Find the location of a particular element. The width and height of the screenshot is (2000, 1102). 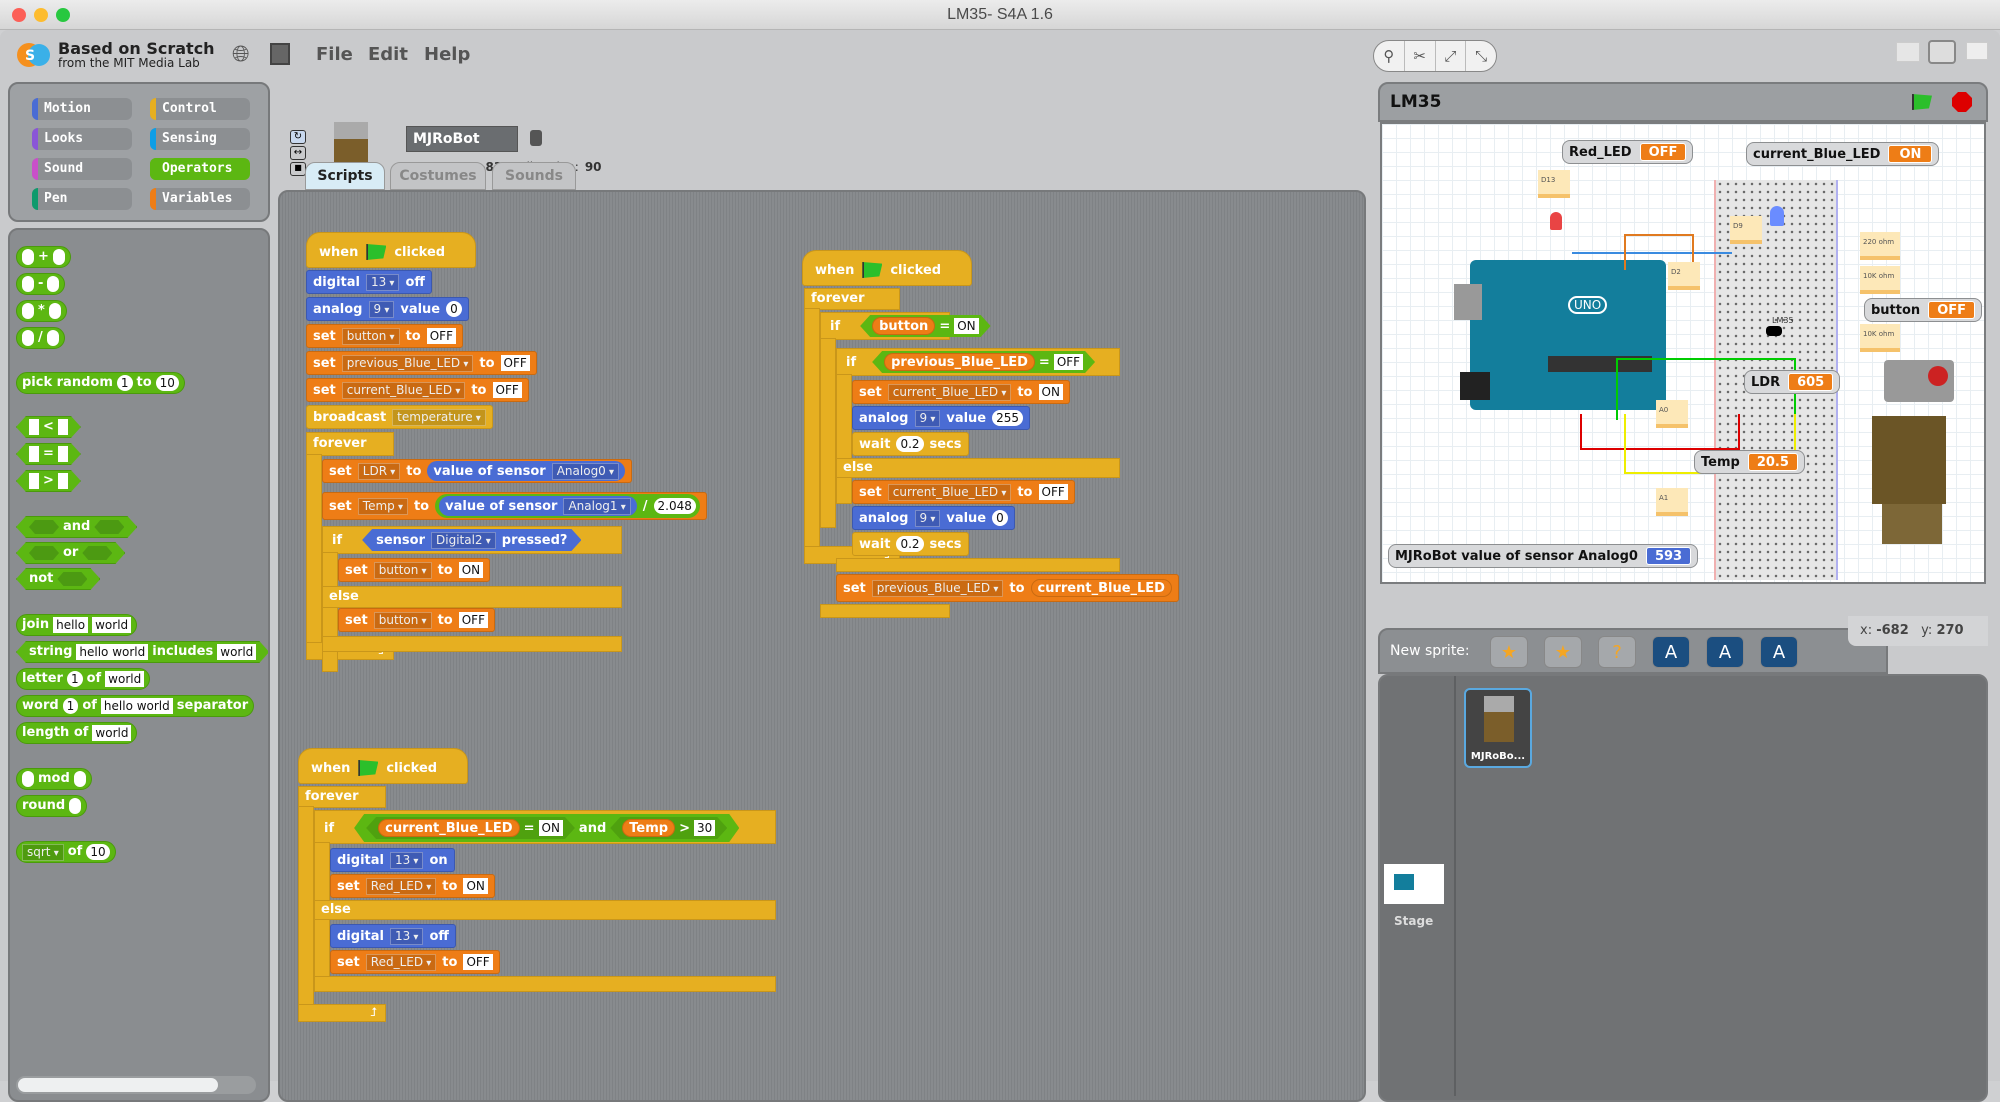

menu-file: File is located at coordinates (334, 54).